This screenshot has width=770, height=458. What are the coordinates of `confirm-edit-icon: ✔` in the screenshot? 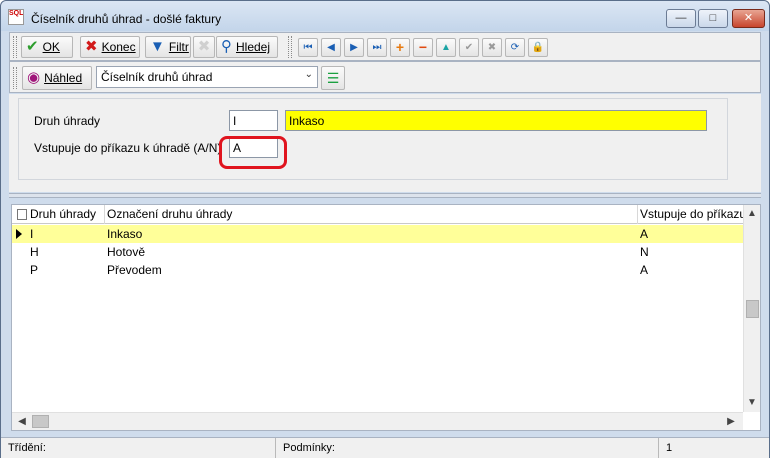 It's located at (469, 47).